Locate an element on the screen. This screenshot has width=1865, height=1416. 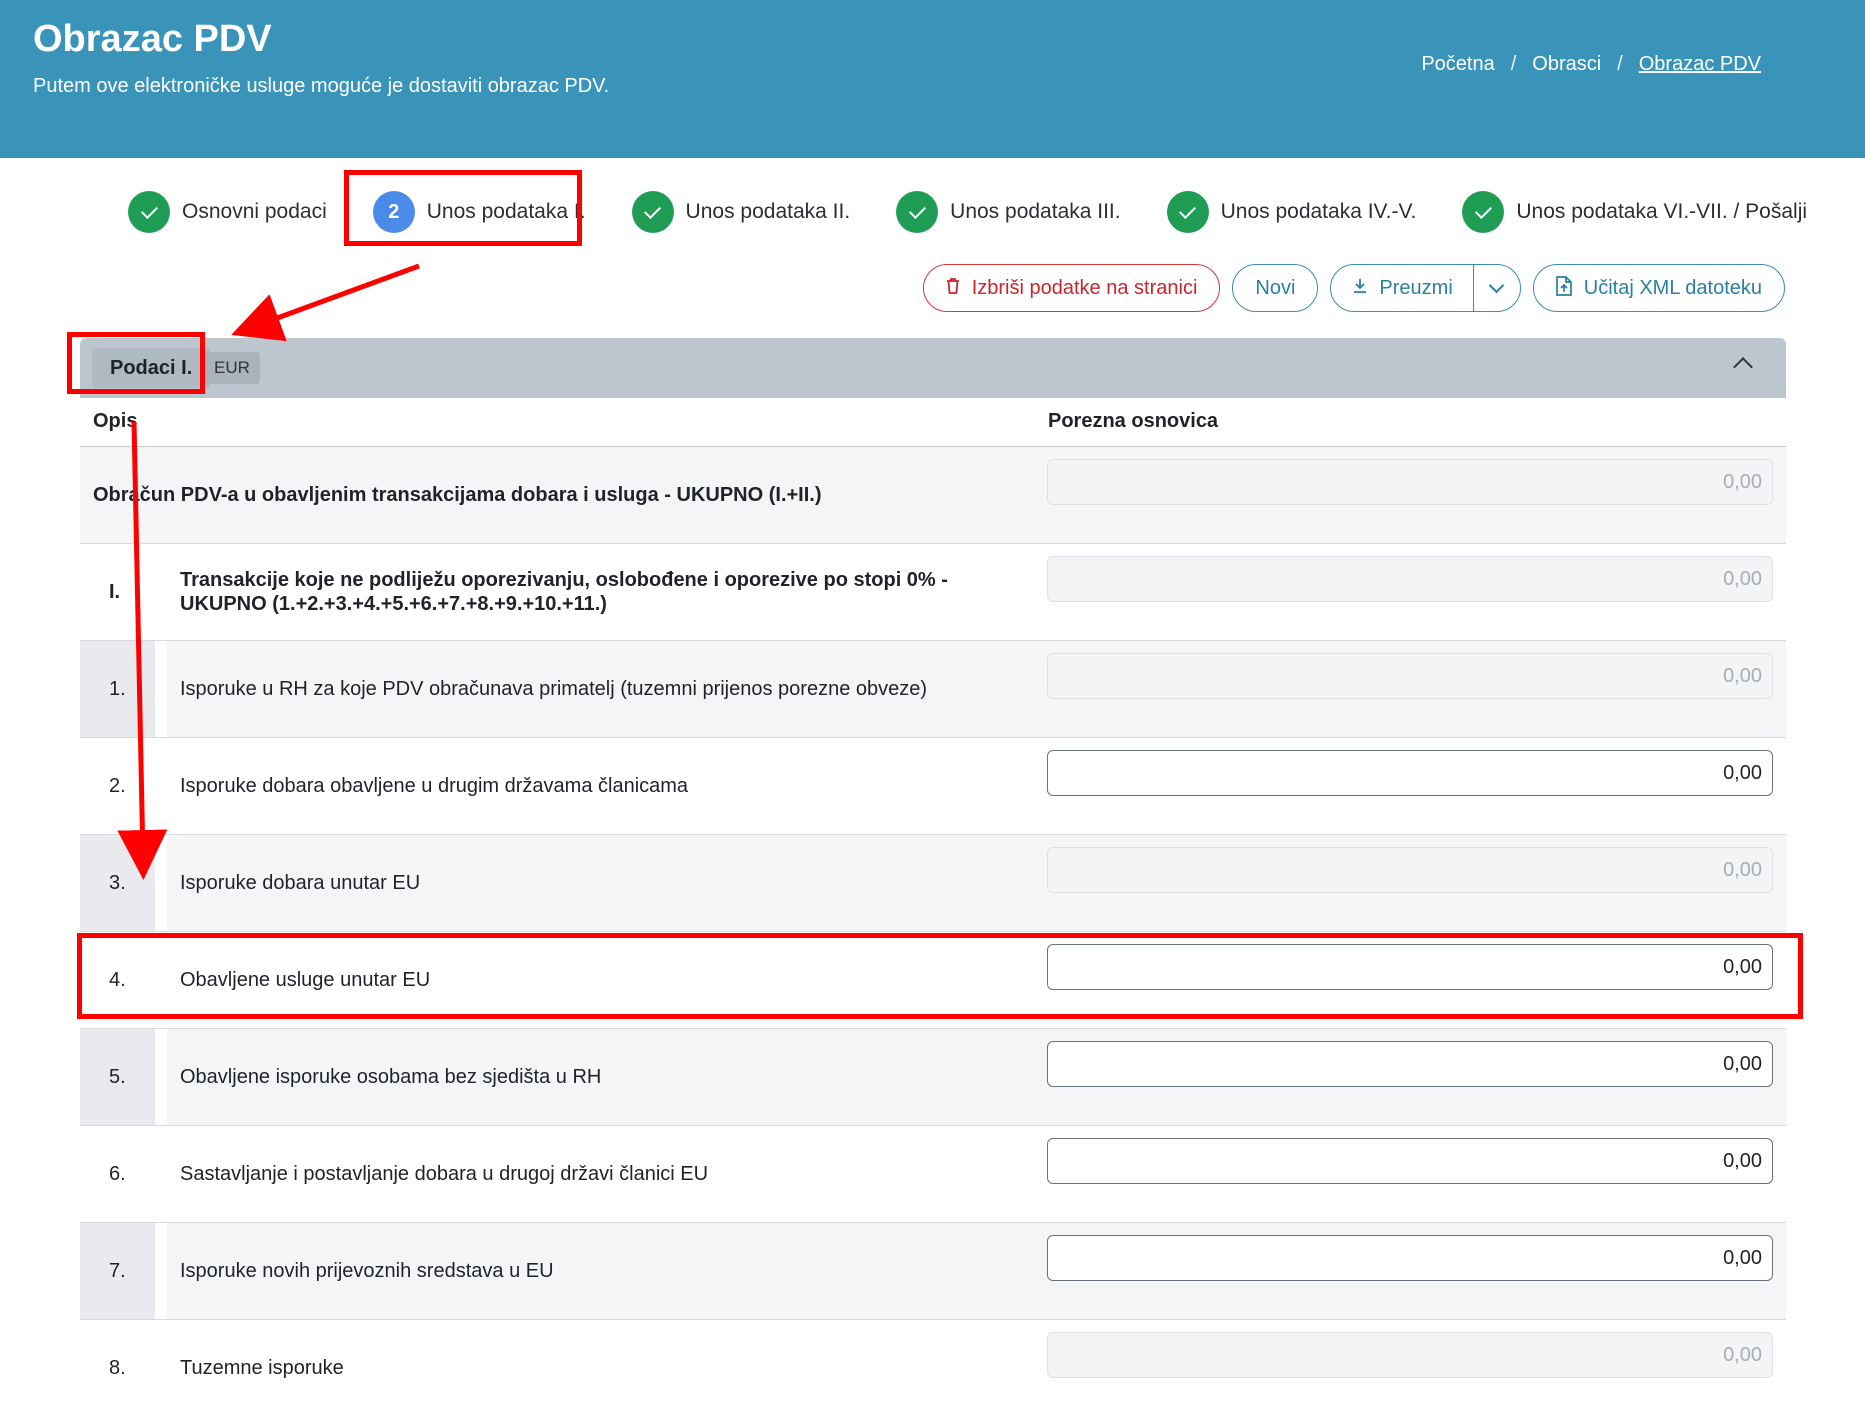
annotation-arrows is located at coordinates (268, 571).